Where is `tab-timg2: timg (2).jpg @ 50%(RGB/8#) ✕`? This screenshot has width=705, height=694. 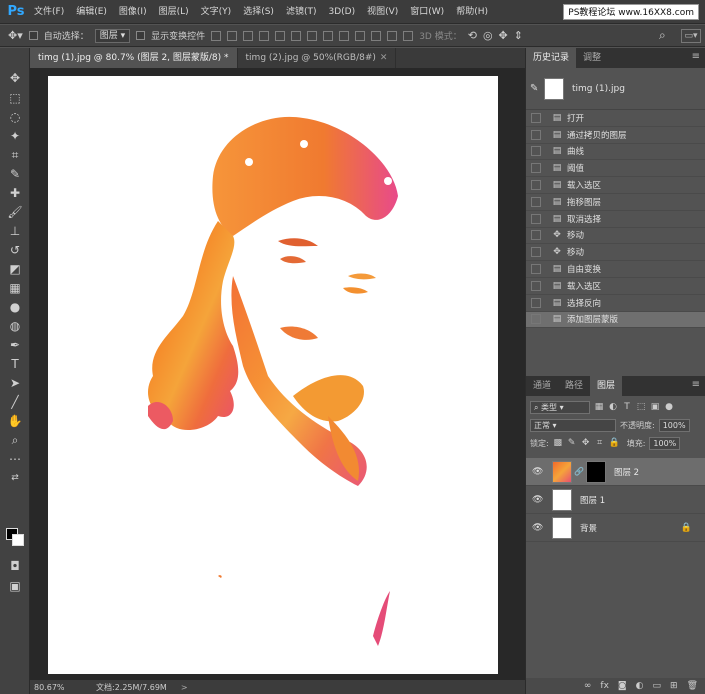 tab-timg2: timg (2).jpg @ 50%(RGB/8#) ✕ is located at coordinates (317, 58).